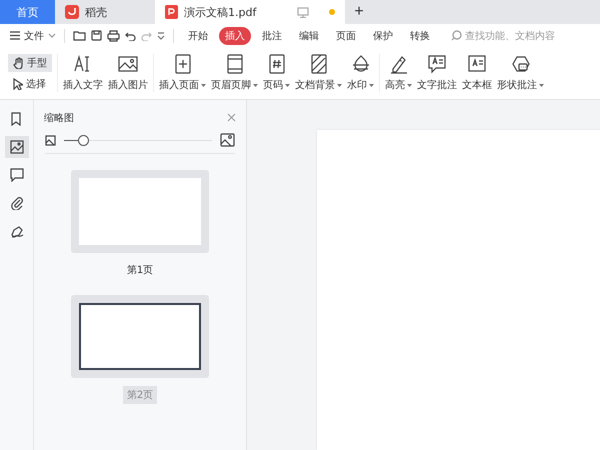 Image resolution: width=600 pixels, height=450 pixels. I want to click on save-icon, so click(96, 35).